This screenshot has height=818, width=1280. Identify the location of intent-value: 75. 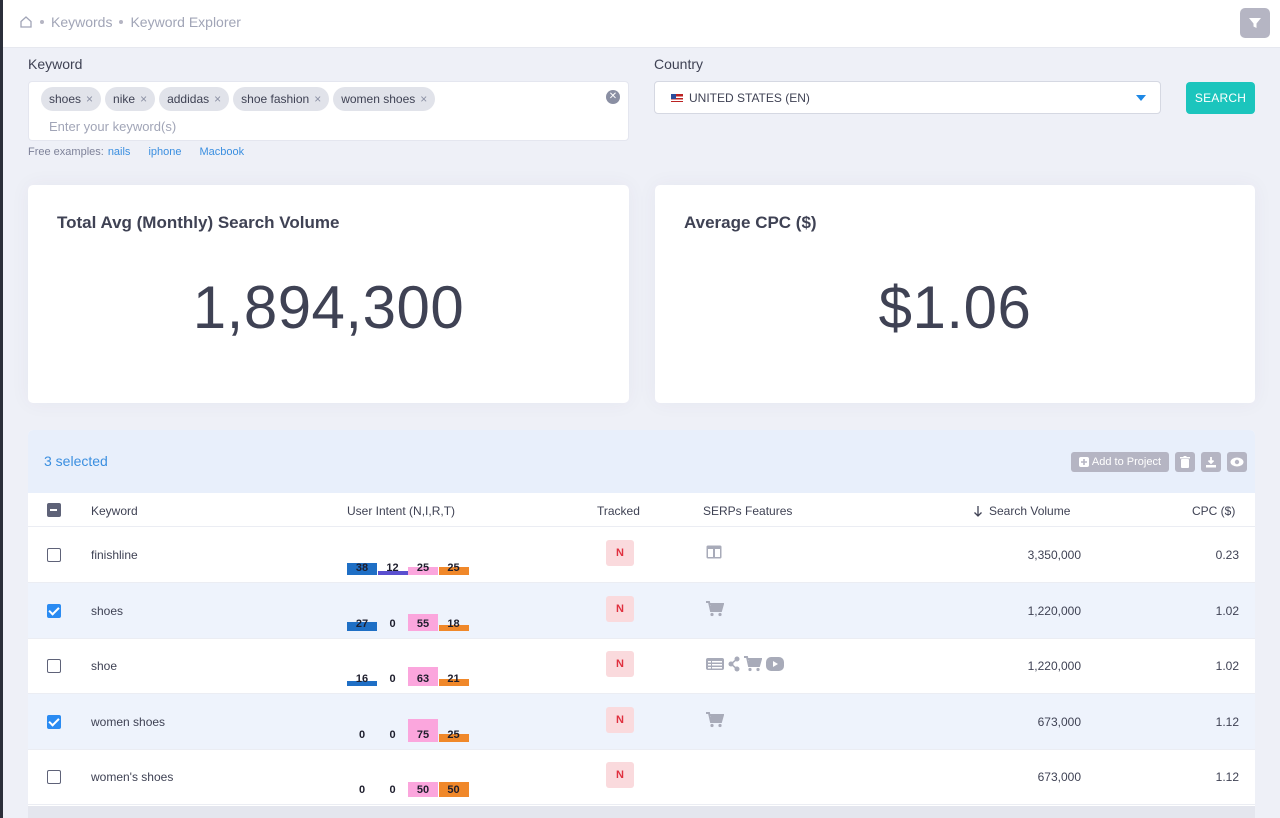
(423, 734).